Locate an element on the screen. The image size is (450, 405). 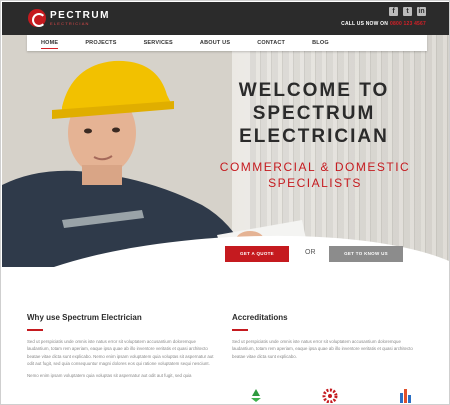
nav-item-services: SERVICES is located at coordinates (158, 43).